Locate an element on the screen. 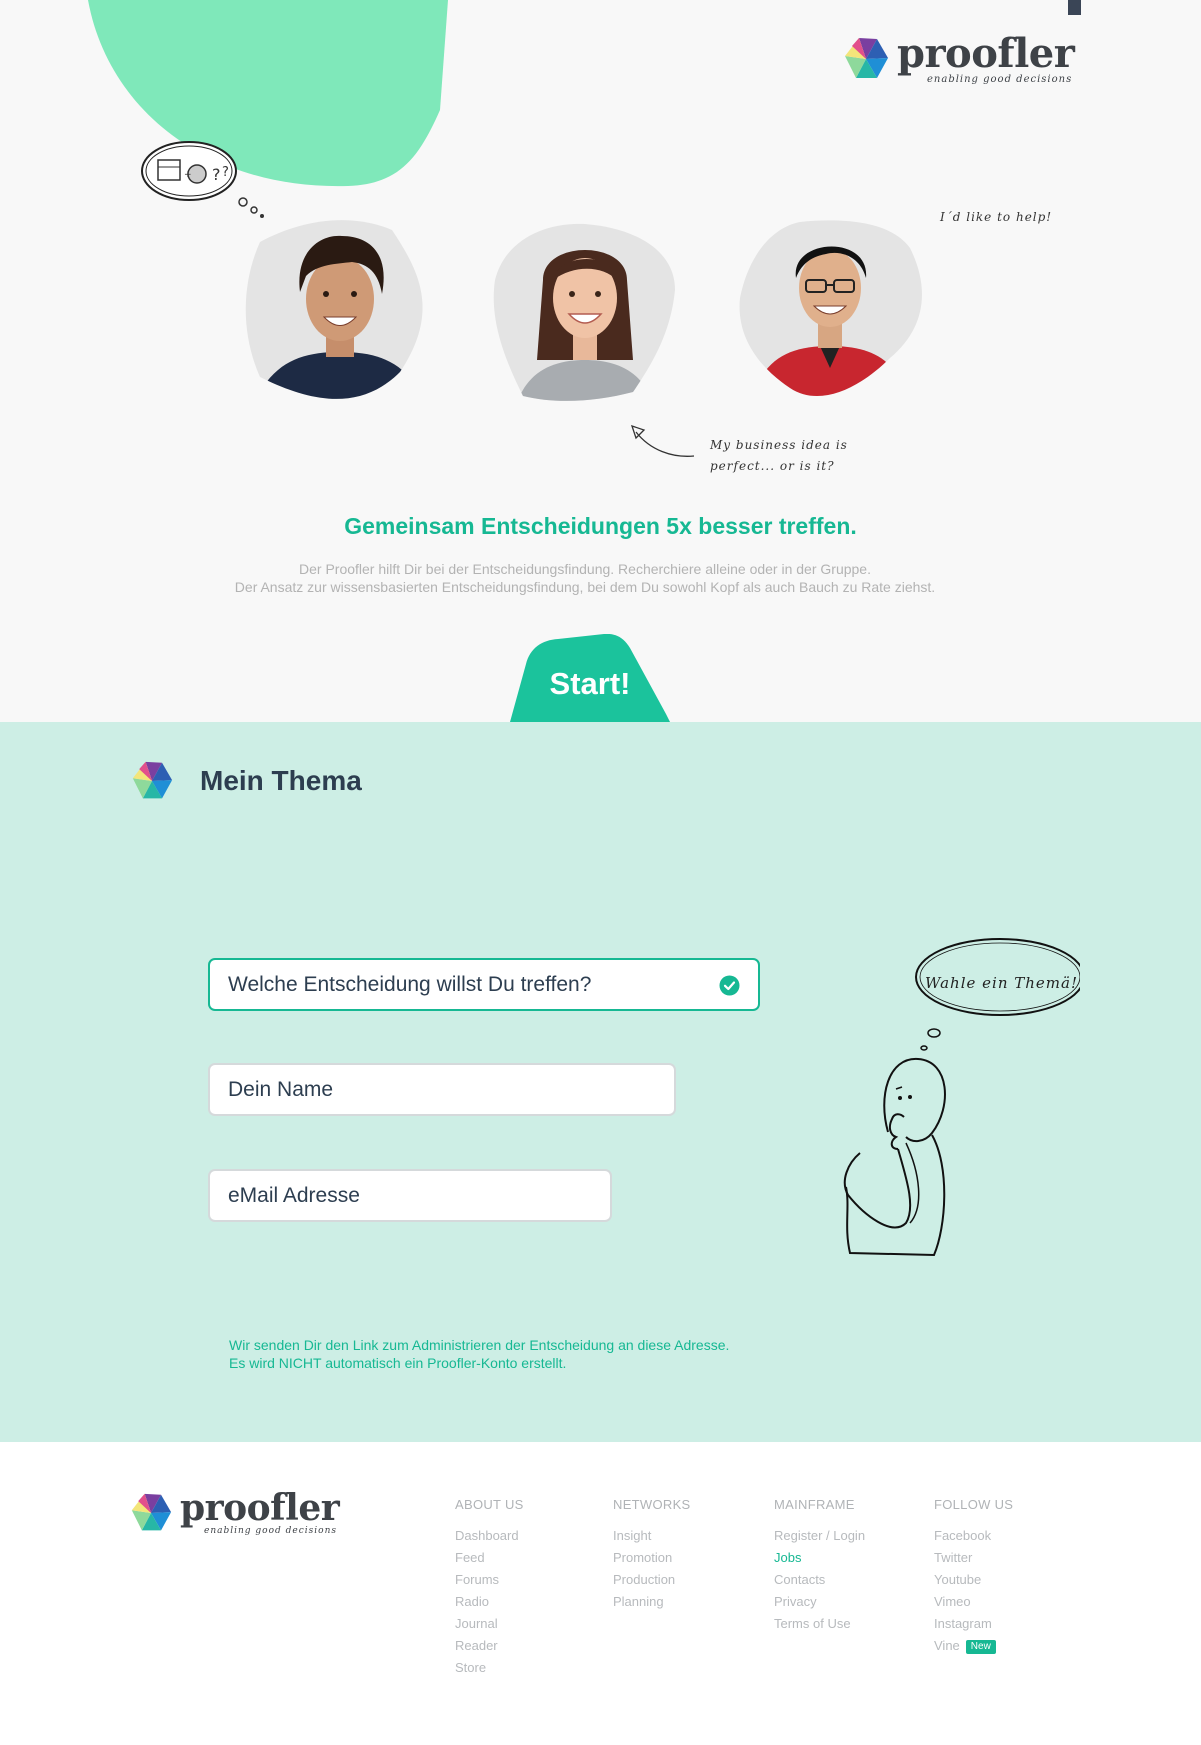 Image resolution: width=1201 pixels, height=1745 pixels. footer-logo: proofler enabling good decisions is located at coordinates (235, 1511).